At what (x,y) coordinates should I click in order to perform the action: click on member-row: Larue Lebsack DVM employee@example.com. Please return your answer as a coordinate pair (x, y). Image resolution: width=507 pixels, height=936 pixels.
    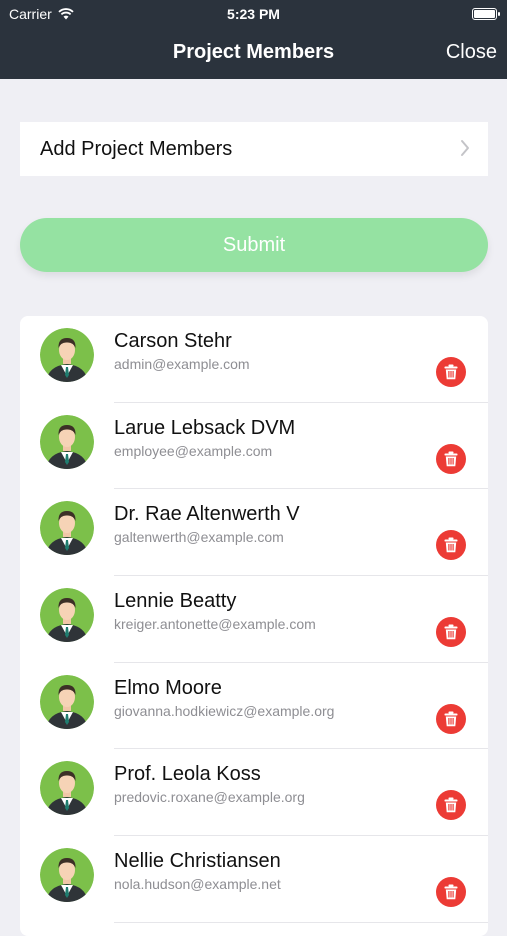
    Looking at the image, I should click on (254, 446).